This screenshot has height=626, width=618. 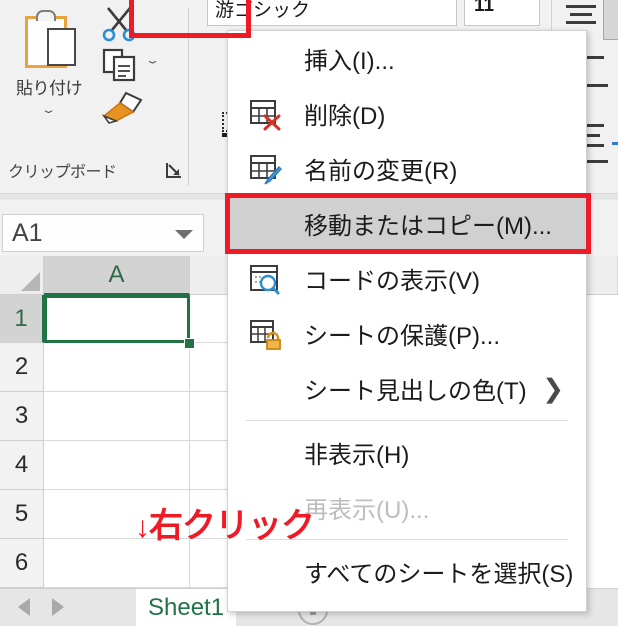 I want to click on paste-button: 貼り付け ⌄, so click(x=49, y=66).